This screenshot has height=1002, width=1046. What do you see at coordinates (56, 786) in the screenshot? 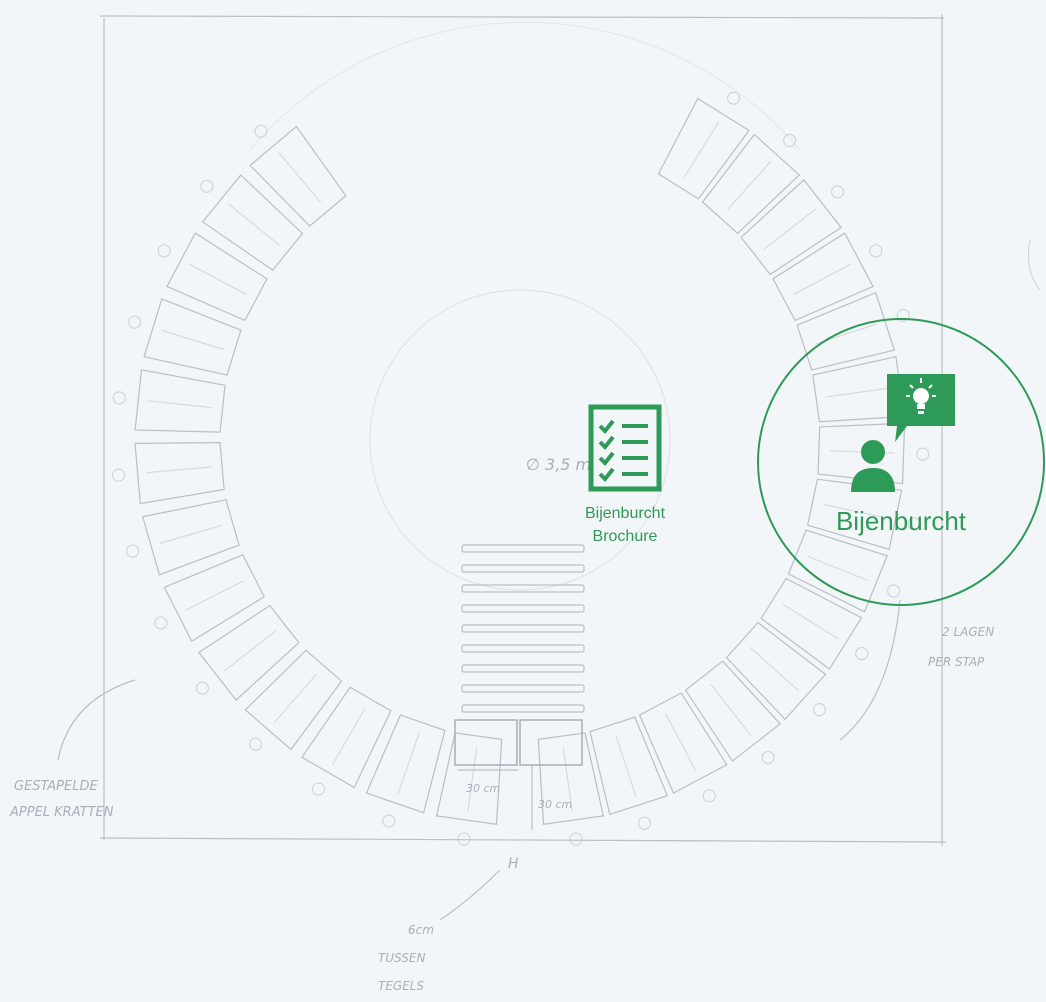
I see `annotation-left-1: GESTAPELDE` at bounding box center [56, 786].